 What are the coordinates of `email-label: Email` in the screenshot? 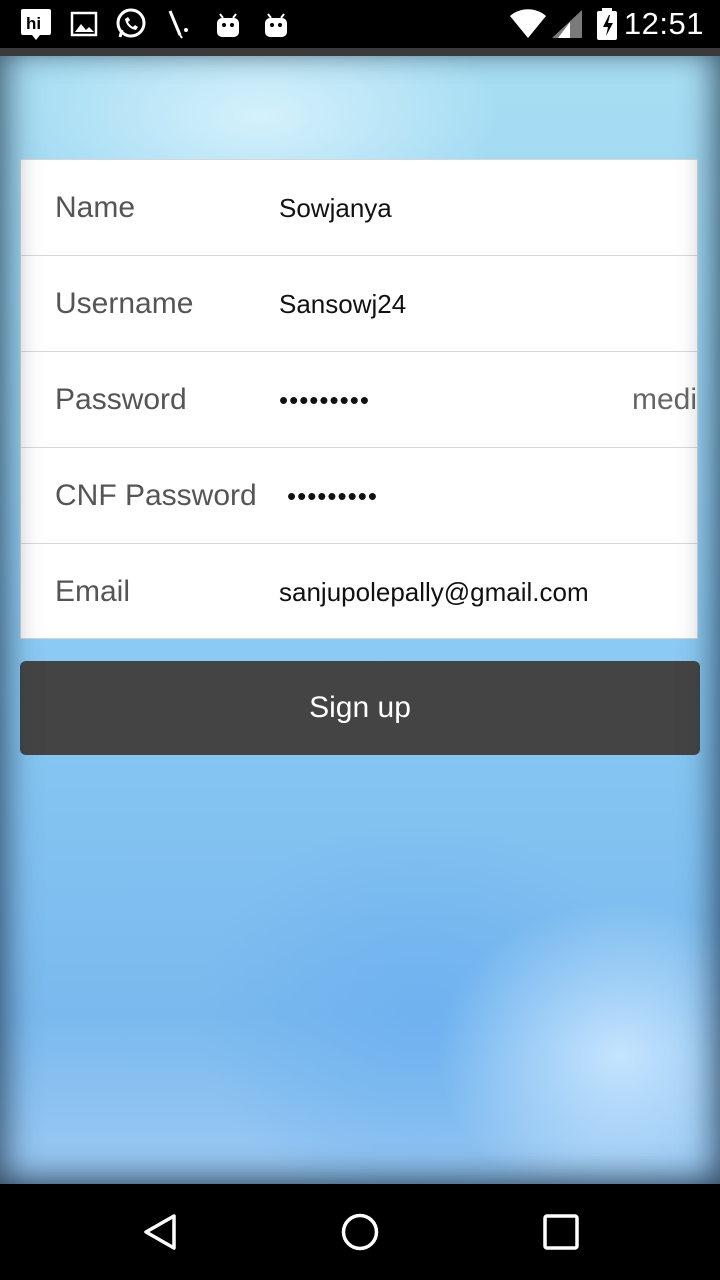 It's located at (93, 591).